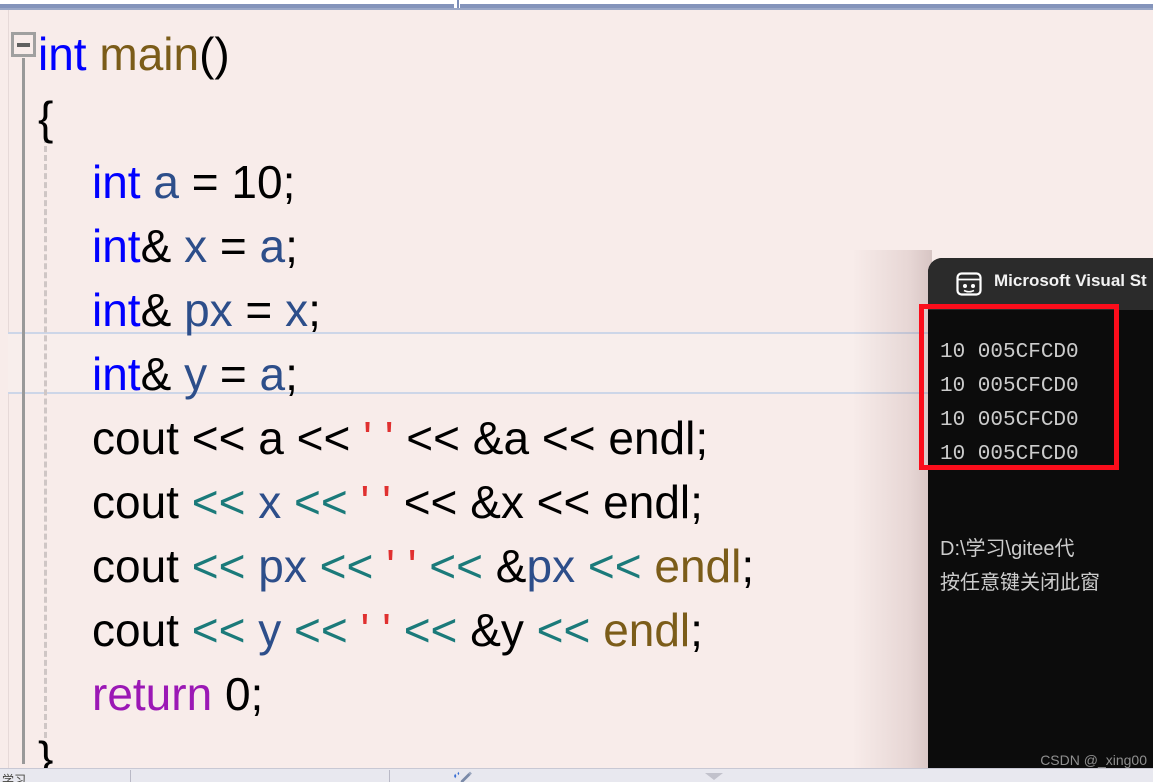 The width and height of the screenshot is (1153, 782). Describe the element at coordinates (576, 775) in the screenshot. I see `status-bar: 学习` at that location.